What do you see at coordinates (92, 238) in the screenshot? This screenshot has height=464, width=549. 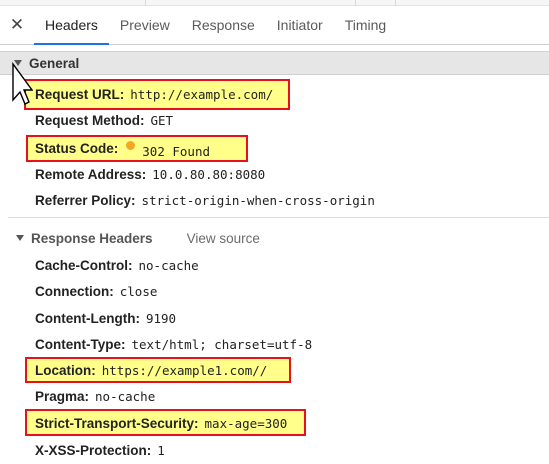 I see `response-headers-title: Response Headers` at bounding box center [92, 238].